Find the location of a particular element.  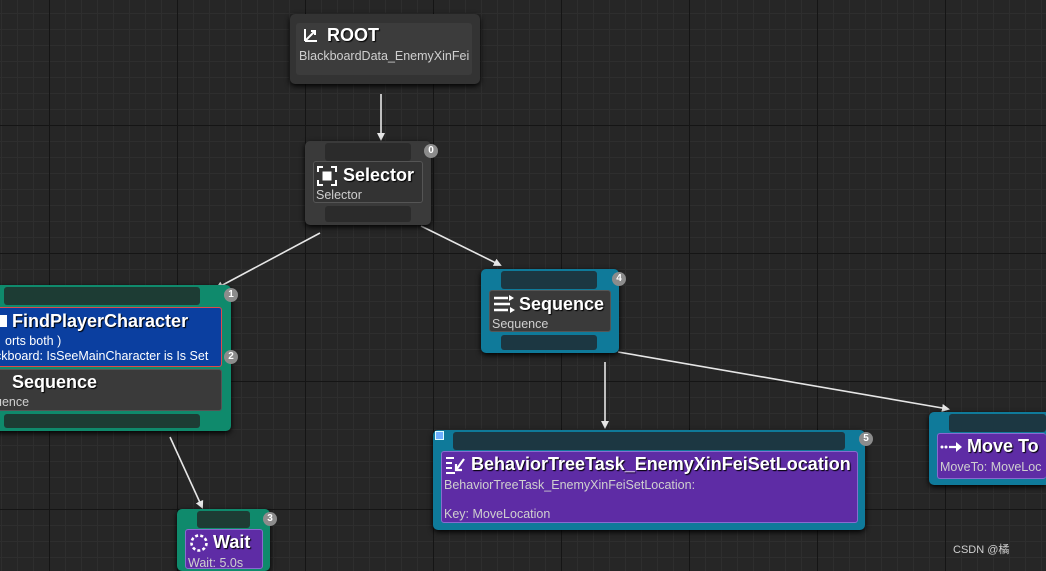

wait-title: Wait is located at coordinates (232, 542).